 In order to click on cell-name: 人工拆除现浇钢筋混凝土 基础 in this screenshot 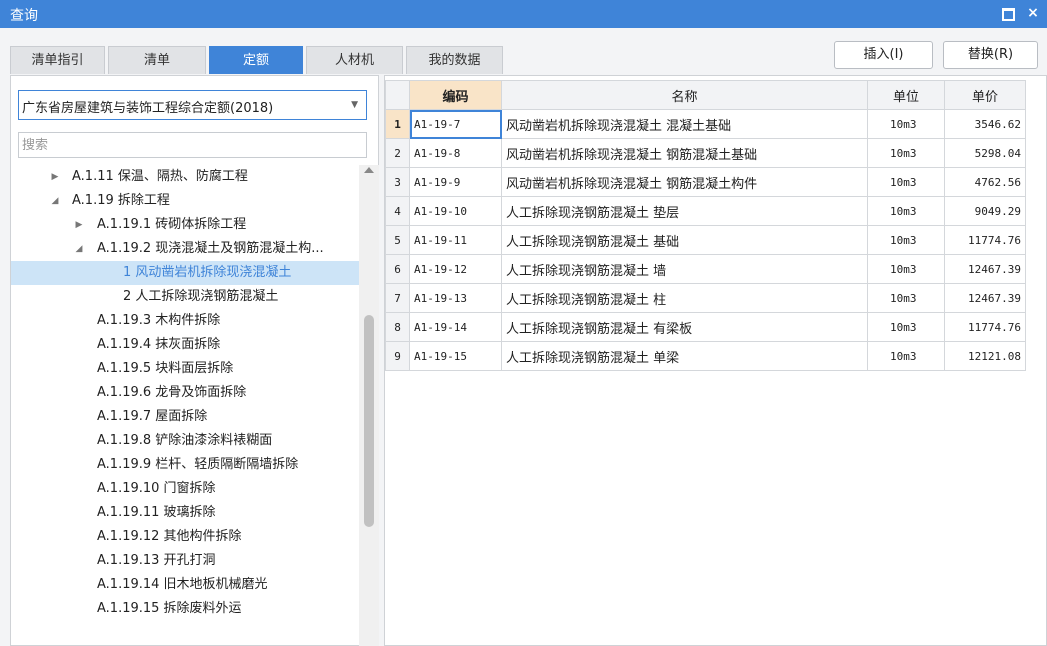, I will do `click(684, 240)`.